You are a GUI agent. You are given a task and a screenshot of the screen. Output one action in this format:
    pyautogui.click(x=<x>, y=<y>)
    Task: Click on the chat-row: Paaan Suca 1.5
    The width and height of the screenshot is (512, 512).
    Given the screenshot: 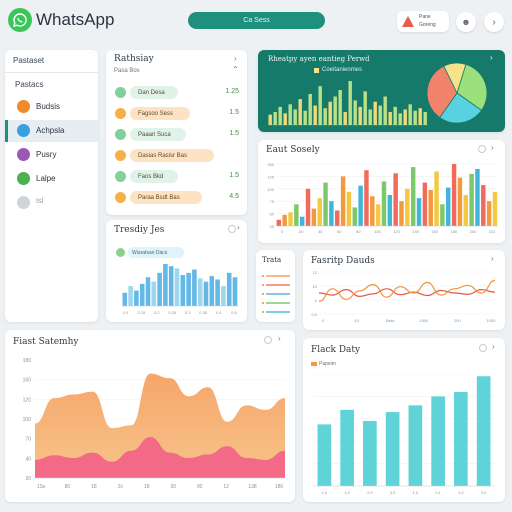 What is the action you would take?
    pyautogui.click(x=176, y=135)
    